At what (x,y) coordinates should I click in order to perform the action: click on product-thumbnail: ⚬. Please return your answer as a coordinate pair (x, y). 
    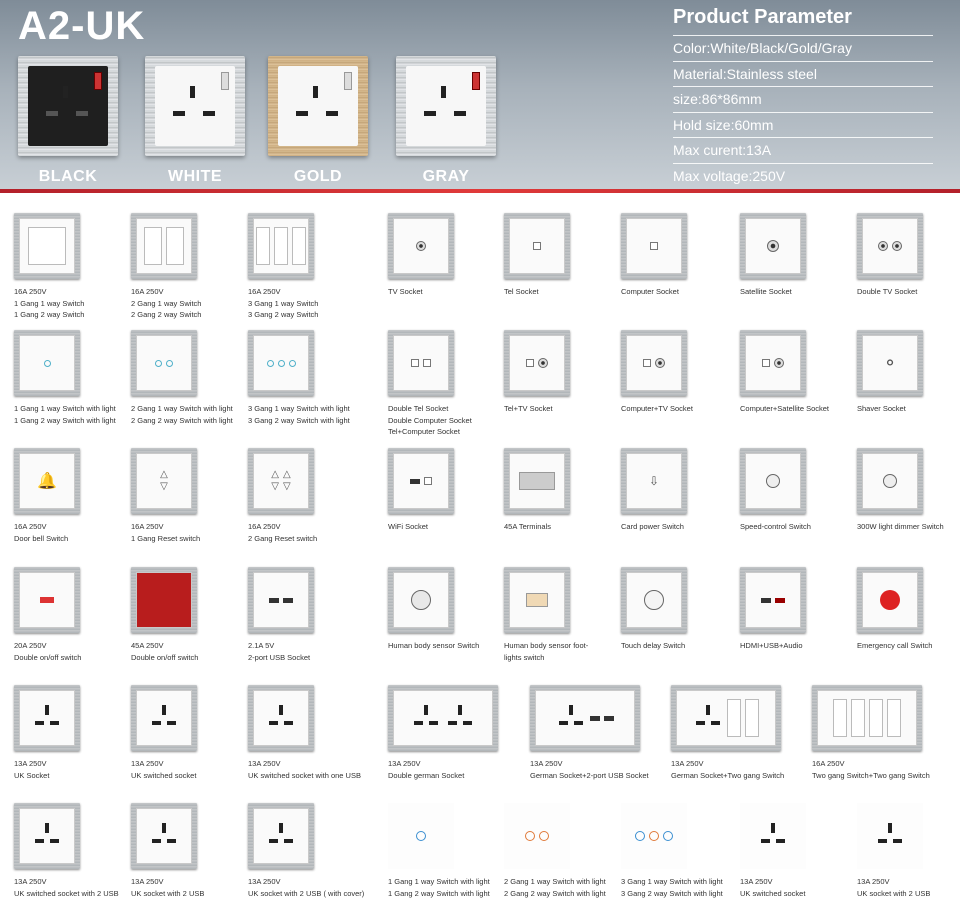
    Looking at the image, I should click on (890, 363).